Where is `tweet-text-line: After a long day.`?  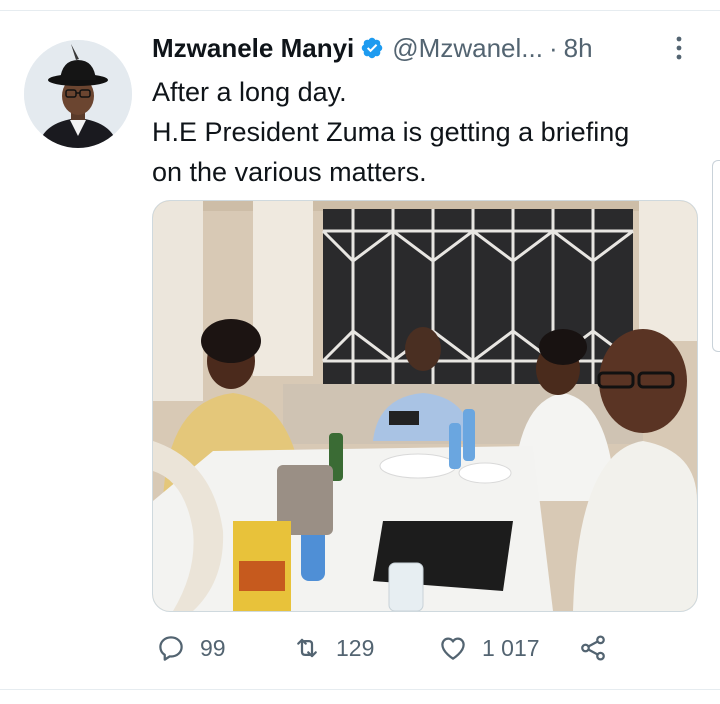
tweet-text-line: After a long day. is located at coordinates (249, 92).